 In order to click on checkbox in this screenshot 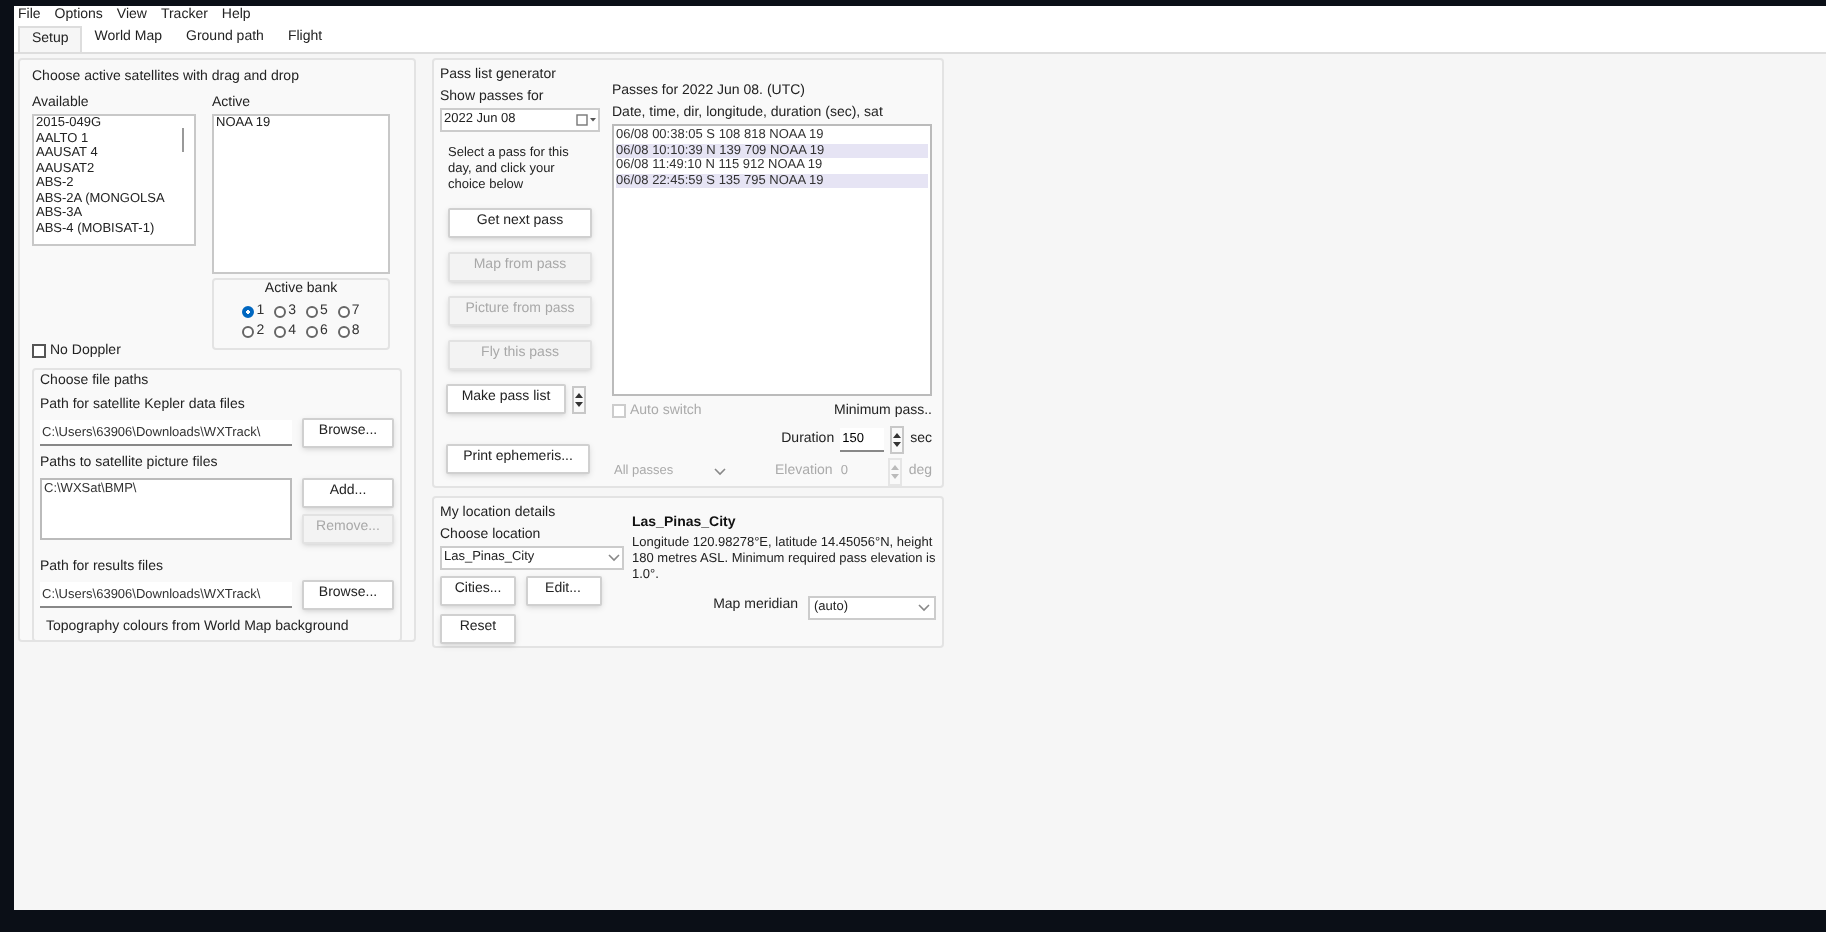, I will do `click(39, 351)`.